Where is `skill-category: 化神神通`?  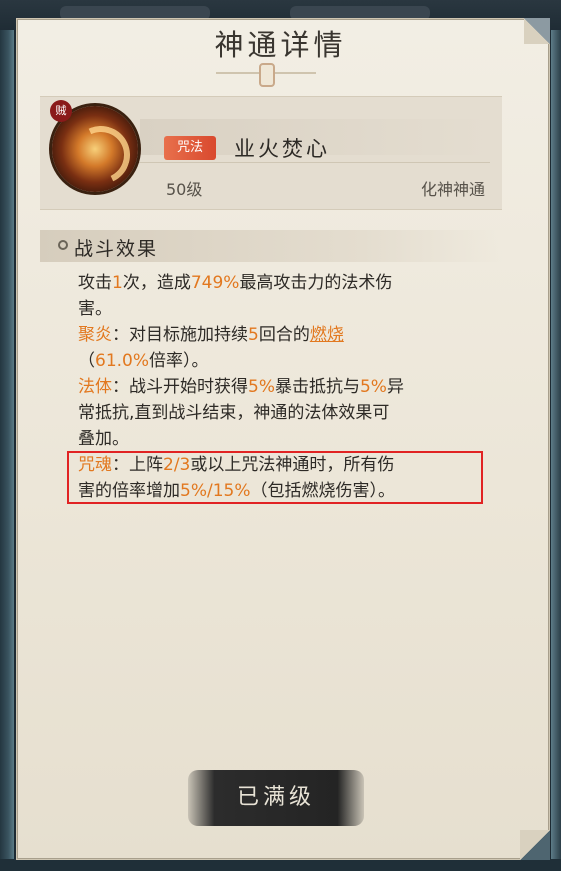 skill-category: 化神神通 is located at coordinates (452, 189).